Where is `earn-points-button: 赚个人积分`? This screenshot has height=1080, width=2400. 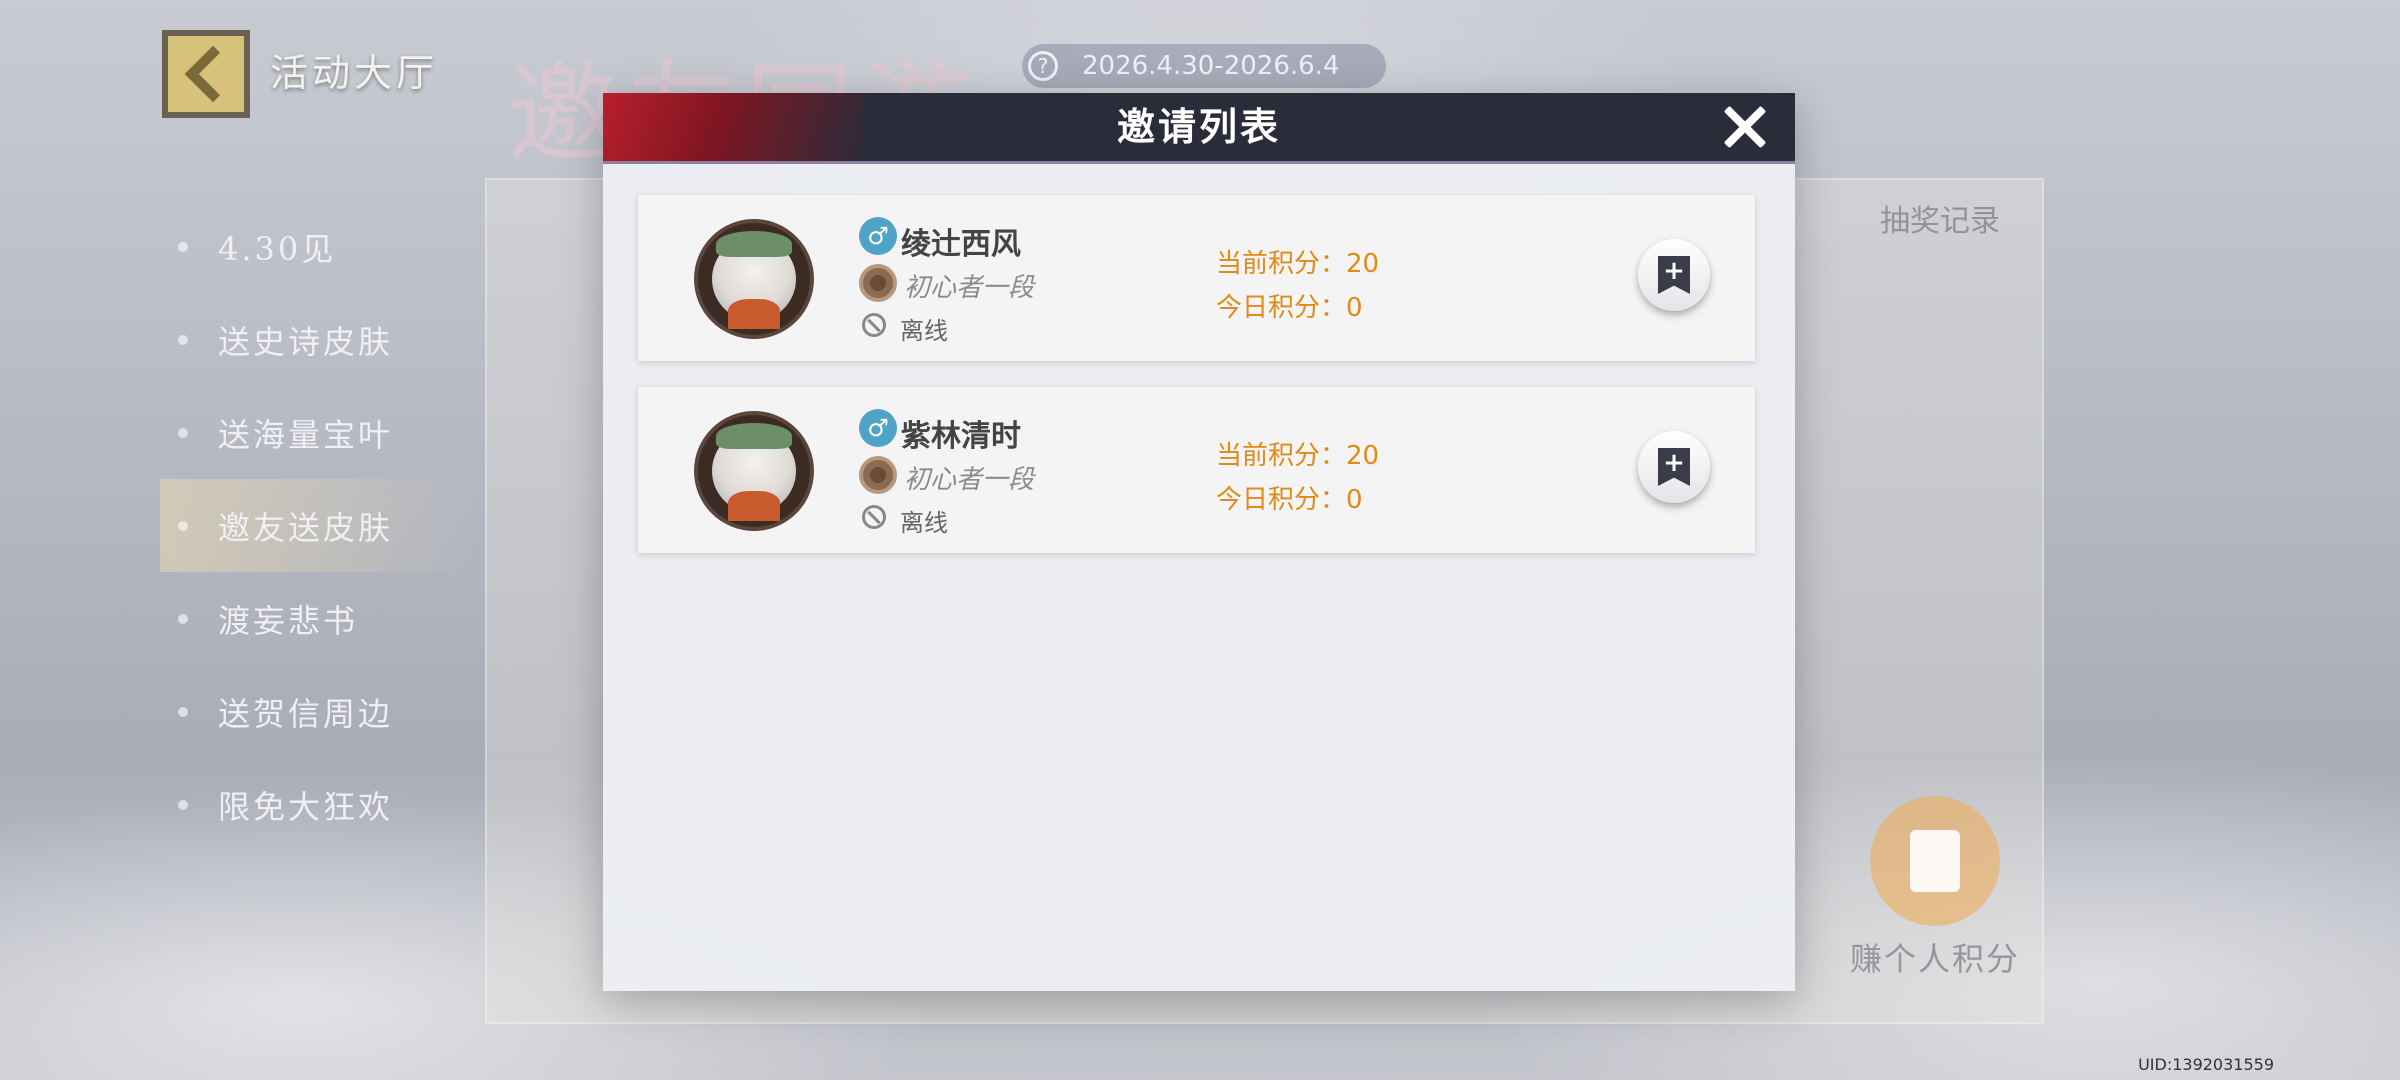
earn-points-button: 赚个人积分 is located at coordinates (1935, 888).